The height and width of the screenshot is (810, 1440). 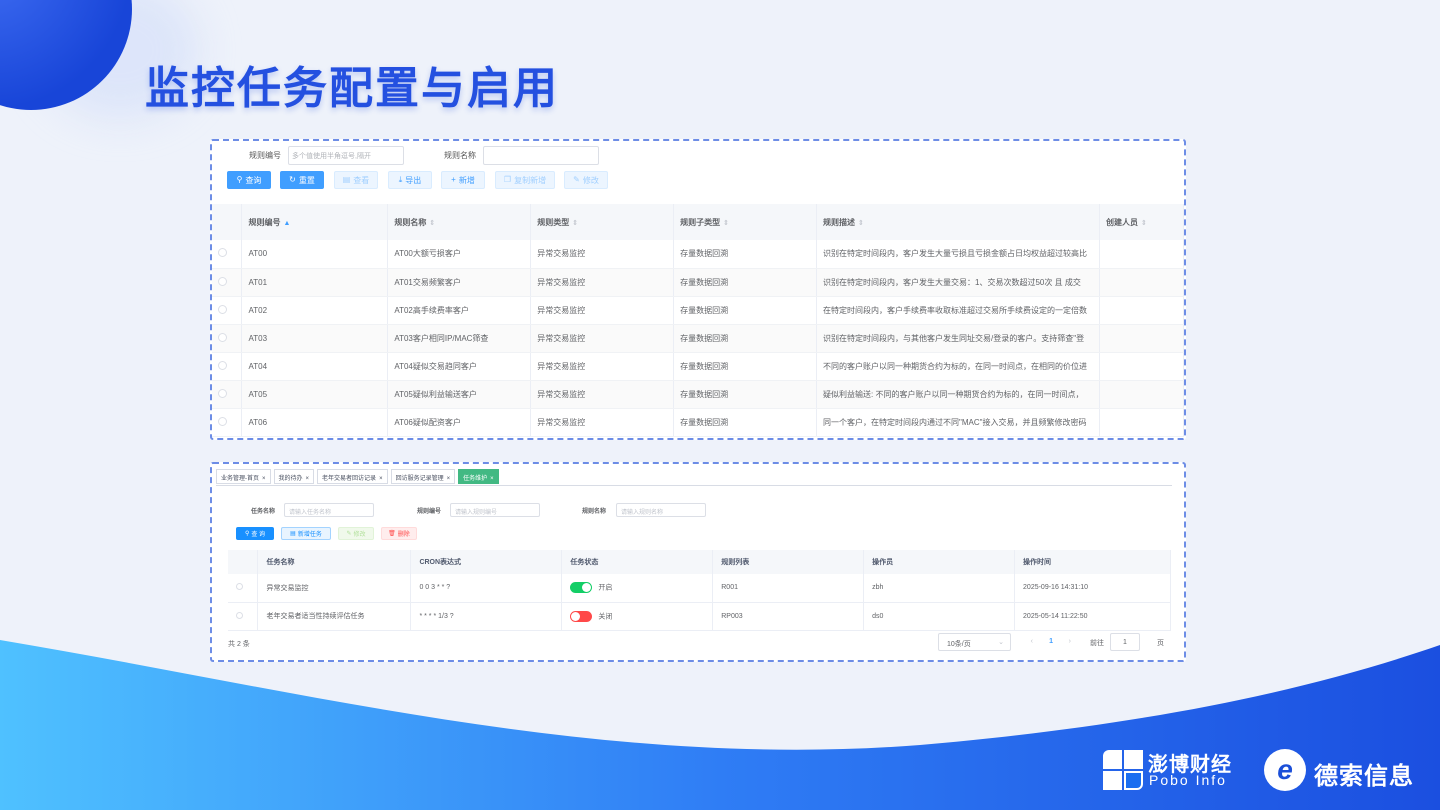 What do you see at coordinates (576, 179) in the screenshot?
I see `edit-icon: ✎` at bounding box center [576, 179].